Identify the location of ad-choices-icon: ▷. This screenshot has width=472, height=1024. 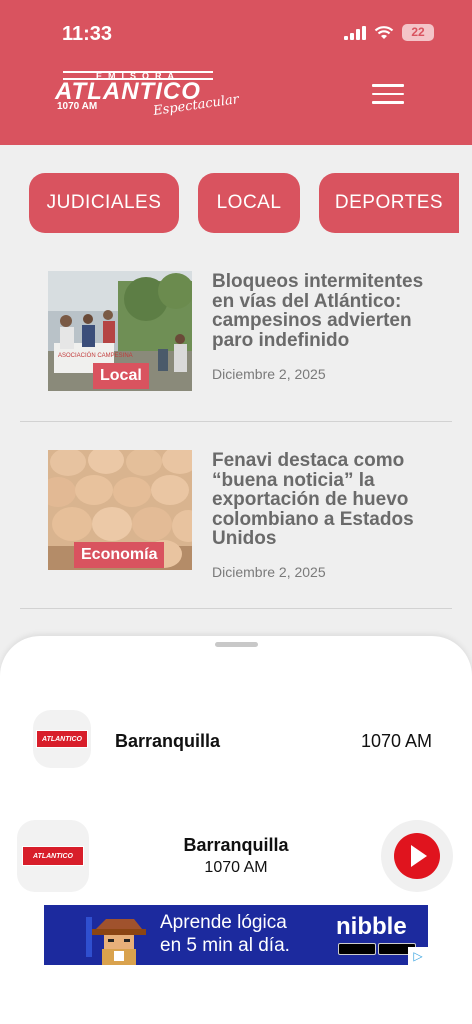
(418, 956).